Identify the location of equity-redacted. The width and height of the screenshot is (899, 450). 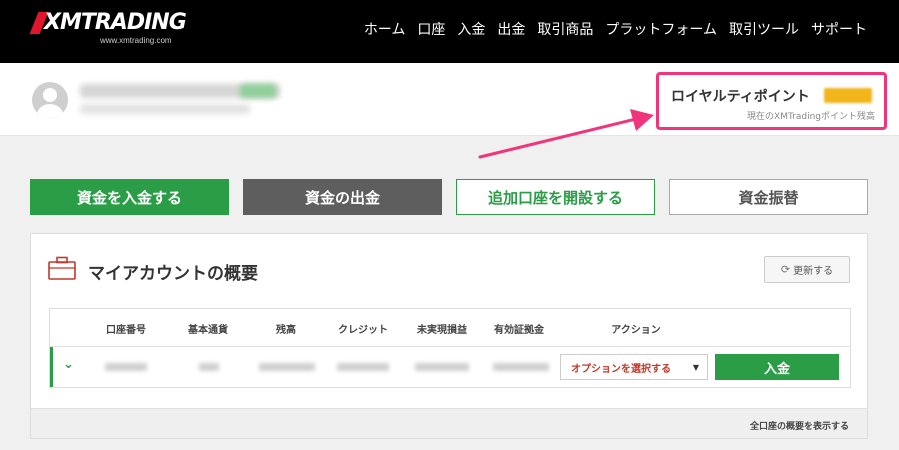
(521, 367).